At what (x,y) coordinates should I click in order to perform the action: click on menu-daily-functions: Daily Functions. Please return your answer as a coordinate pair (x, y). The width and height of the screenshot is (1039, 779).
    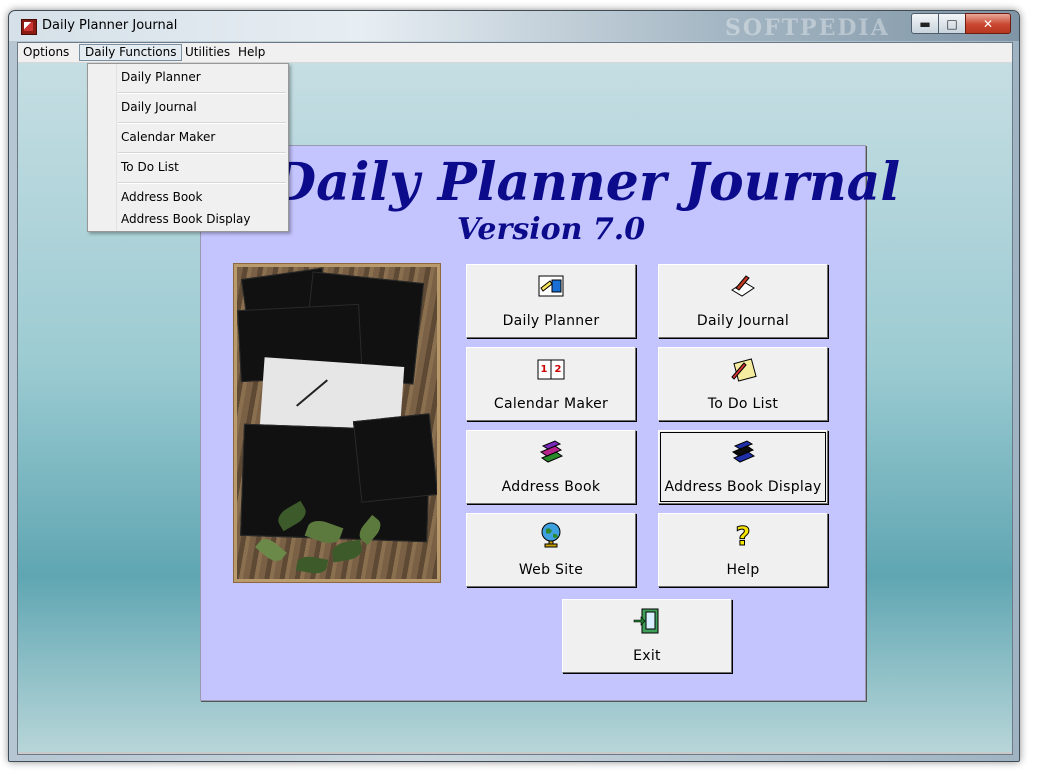
    Looking at the image, I should click on (131, 52).